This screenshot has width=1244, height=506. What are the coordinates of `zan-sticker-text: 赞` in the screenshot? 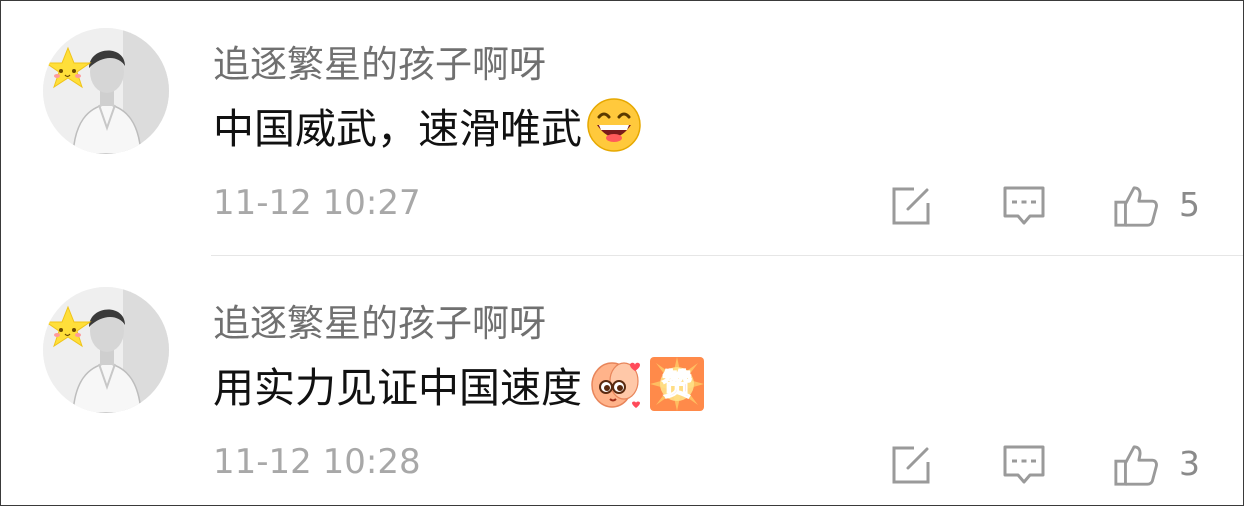 It's located at (677, 385).